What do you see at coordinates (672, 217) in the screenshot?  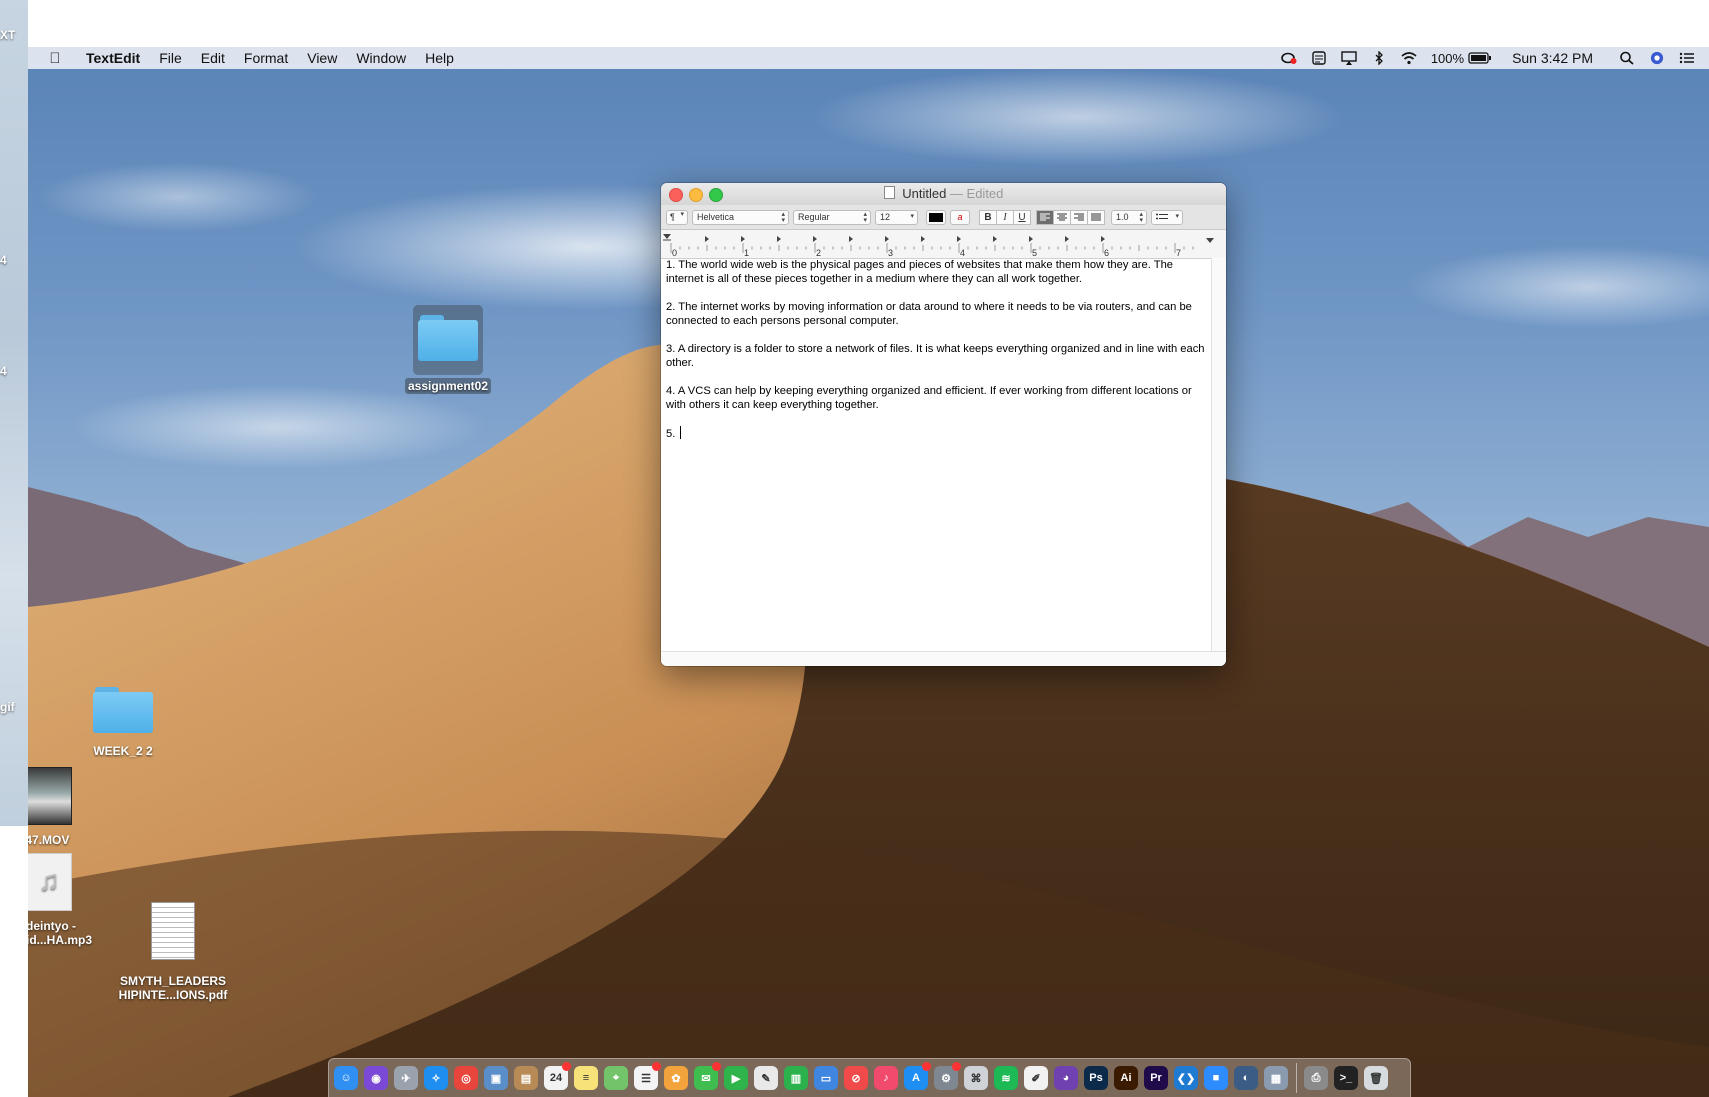 I see `paragraph-style-icon: ¶` at bounding box center [672, 217].